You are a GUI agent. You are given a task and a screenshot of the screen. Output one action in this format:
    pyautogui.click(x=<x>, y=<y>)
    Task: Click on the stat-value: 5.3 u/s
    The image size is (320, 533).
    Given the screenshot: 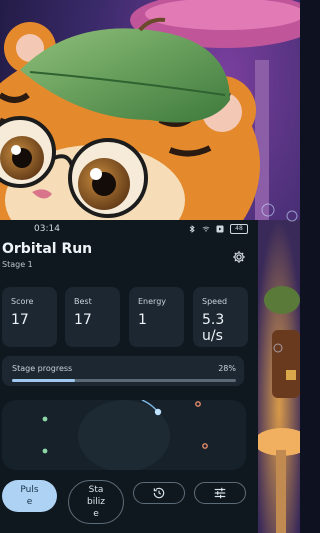 What is the action you would take?
    pyautogui.click(x=213, y=328)
    